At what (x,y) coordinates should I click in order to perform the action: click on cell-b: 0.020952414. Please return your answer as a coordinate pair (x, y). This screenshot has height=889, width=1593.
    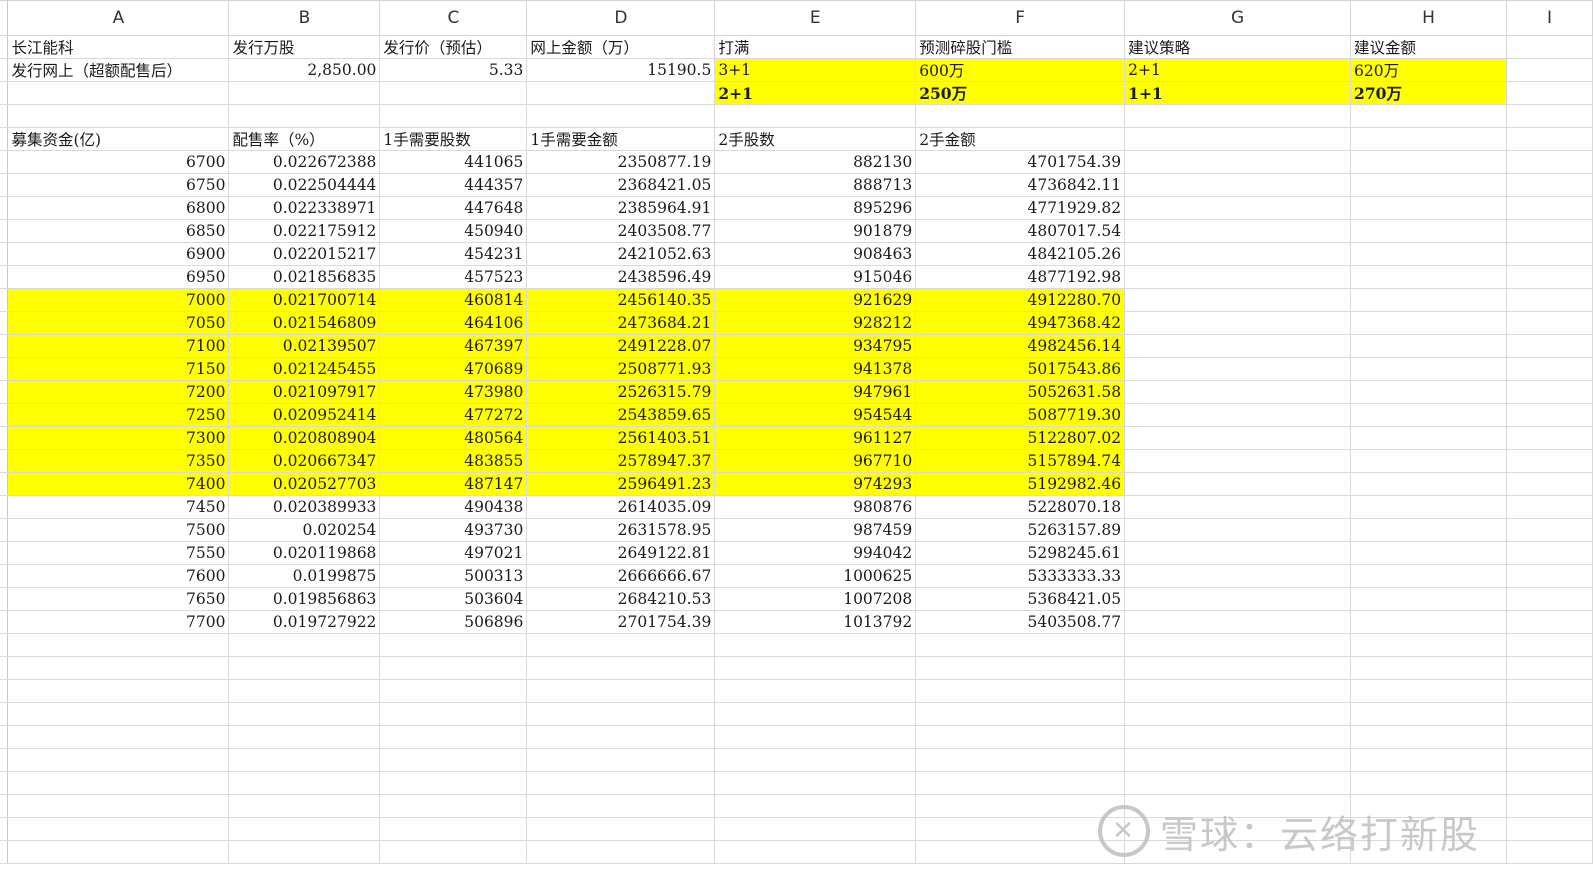
    Looking at the image, I should click on (304, 415).